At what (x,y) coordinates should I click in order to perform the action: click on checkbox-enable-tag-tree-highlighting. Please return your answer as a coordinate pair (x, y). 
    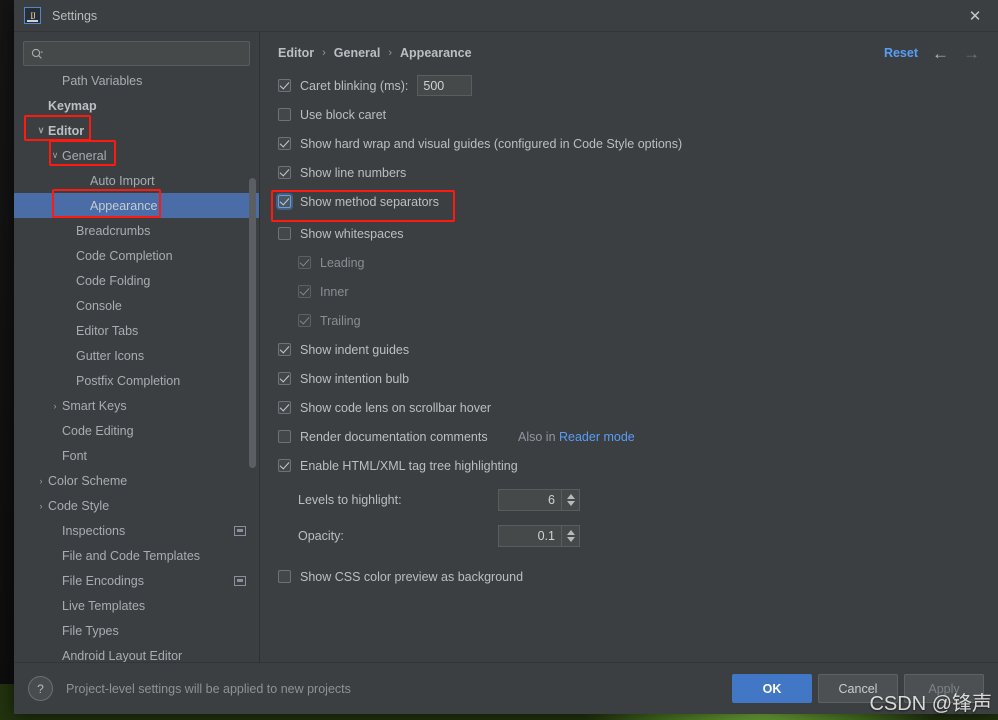
    Looking at the image, I should click on (284, 465).